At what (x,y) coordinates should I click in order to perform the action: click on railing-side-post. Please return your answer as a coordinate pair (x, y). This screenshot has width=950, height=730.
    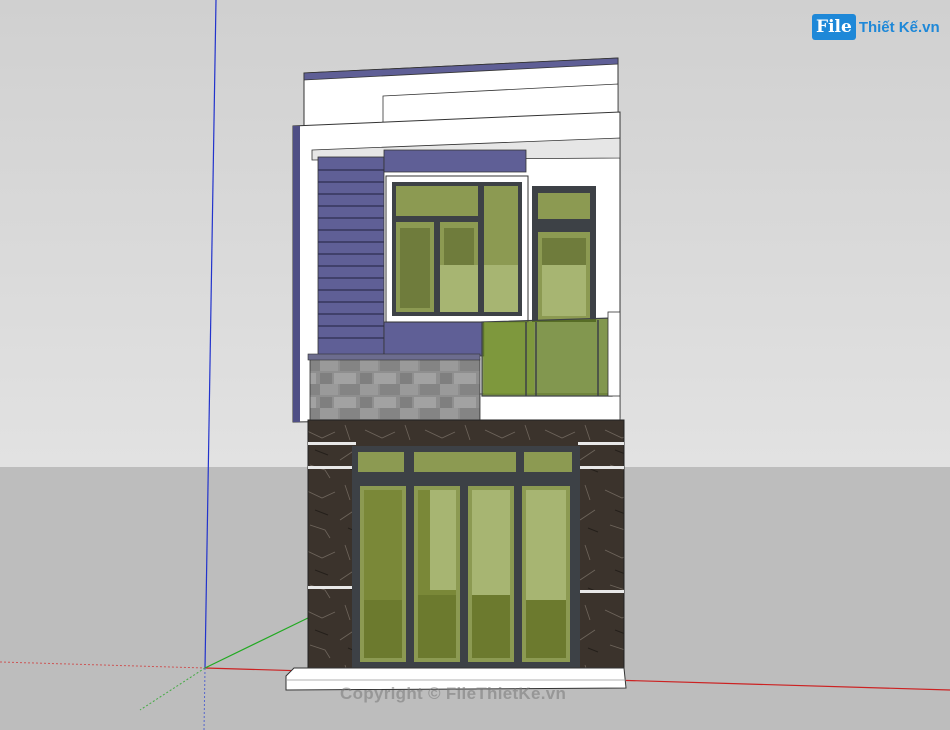
    Looking at the image, I should click on (614, 354).